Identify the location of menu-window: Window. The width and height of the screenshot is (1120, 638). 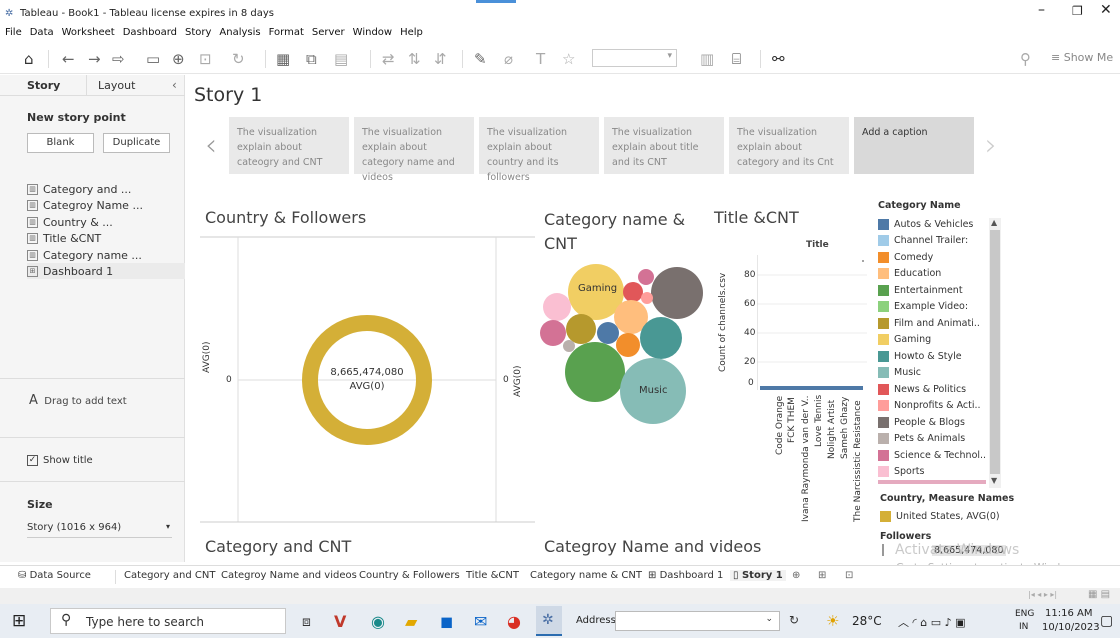
(372, 32).